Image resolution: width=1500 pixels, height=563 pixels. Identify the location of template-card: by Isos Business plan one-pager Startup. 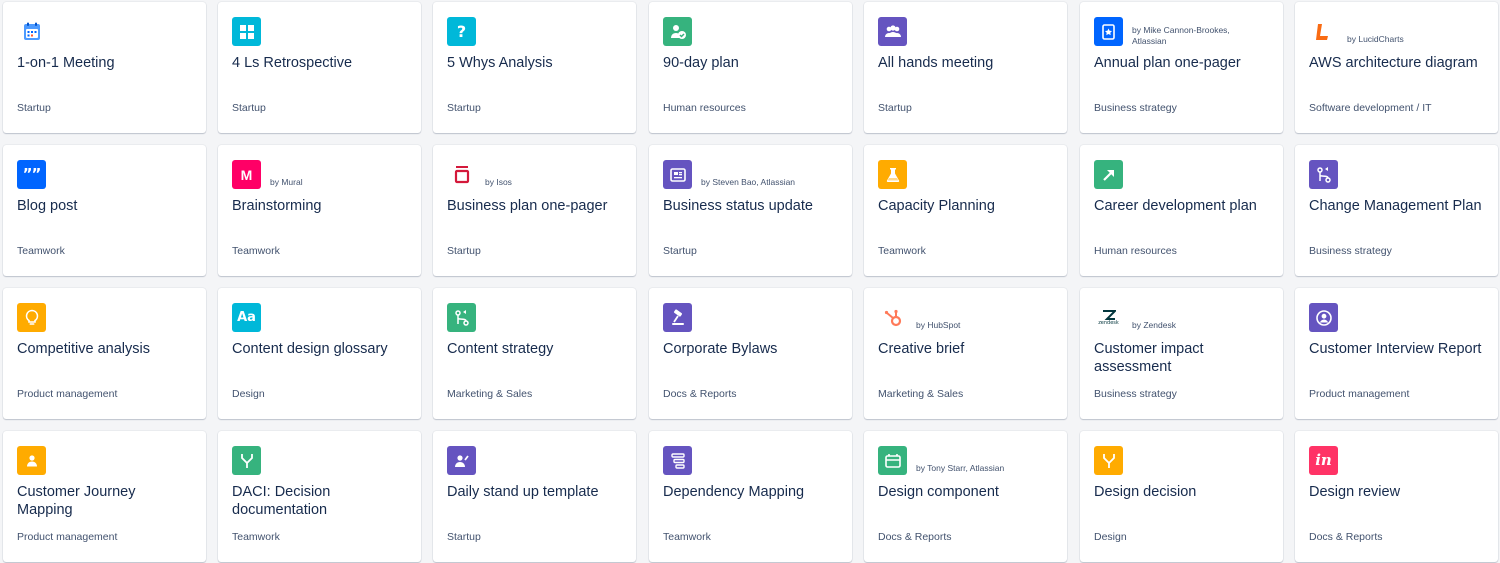
(534, 210).